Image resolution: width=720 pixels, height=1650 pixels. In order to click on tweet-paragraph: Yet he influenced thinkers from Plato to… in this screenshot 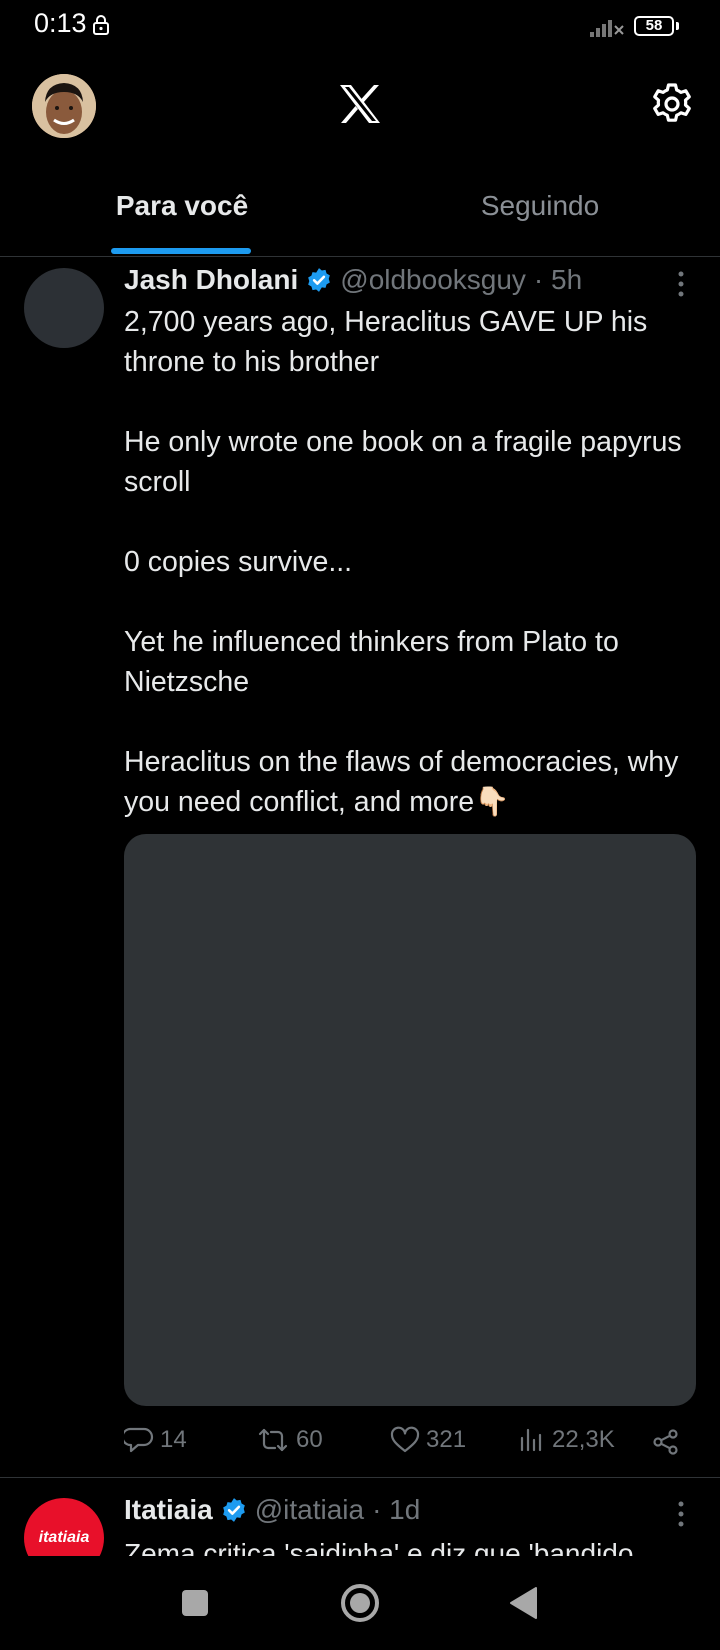, I will do `click(371, 662)`.